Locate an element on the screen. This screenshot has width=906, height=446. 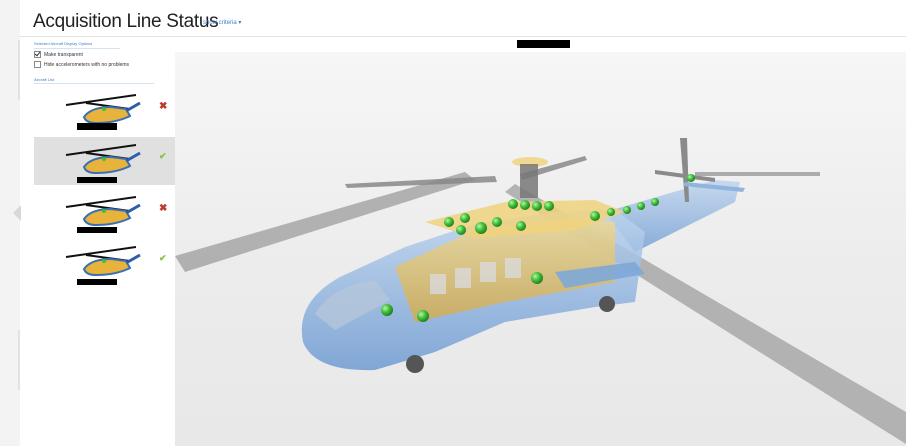
option-make-transparent: Make transparent is located at coordinates (58, 54).